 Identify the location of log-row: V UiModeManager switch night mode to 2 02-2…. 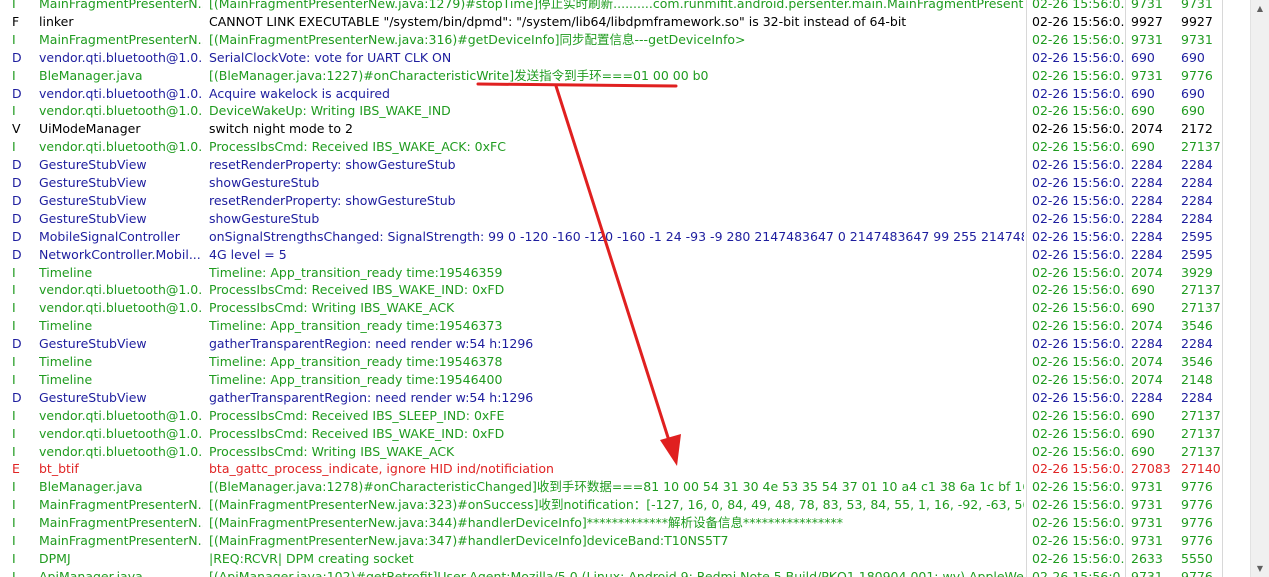
(611, 129).